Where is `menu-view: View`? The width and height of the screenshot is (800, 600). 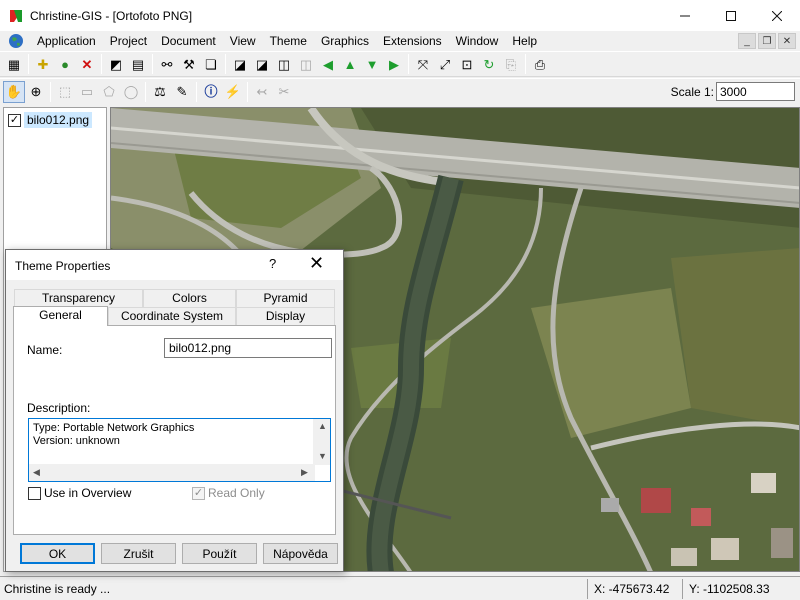 menu-view: View is located at coordinates (243, 41).